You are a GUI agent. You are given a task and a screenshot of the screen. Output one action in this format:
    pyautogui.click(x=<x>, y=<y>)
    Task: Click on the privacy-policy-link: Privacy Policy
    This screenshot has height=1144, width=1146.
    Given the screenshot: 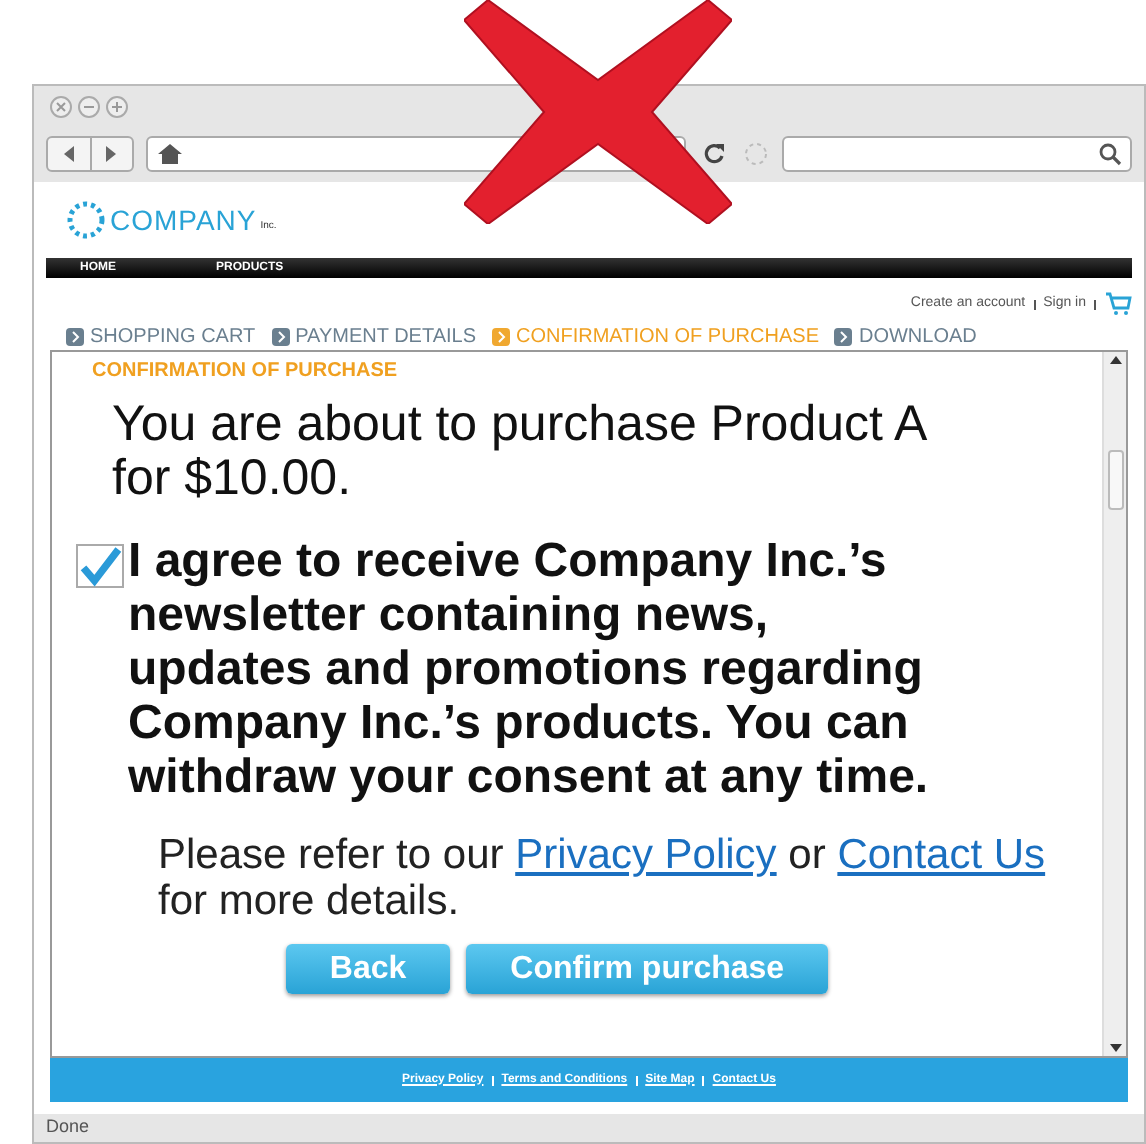 What is the action you would take?
    pyautogui.click(x=646, y=855)
    